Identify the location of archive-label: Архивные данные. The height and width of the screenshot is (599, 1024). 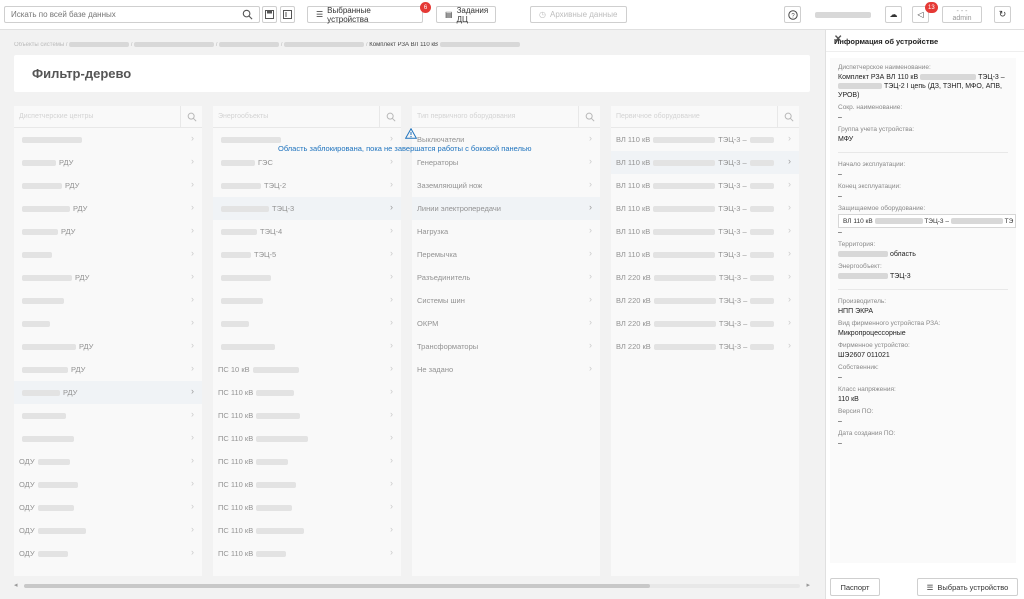
(583, 14).